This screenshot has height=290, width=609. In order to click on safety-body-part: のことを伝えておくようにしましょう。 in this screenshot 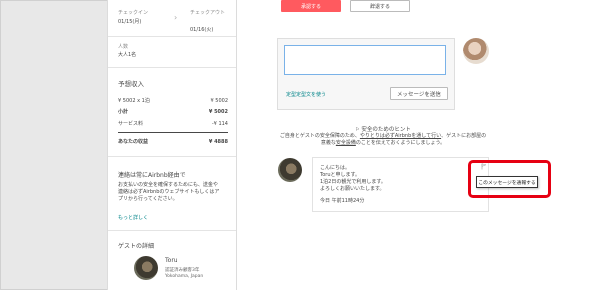, I will do `click(400, 143)`.